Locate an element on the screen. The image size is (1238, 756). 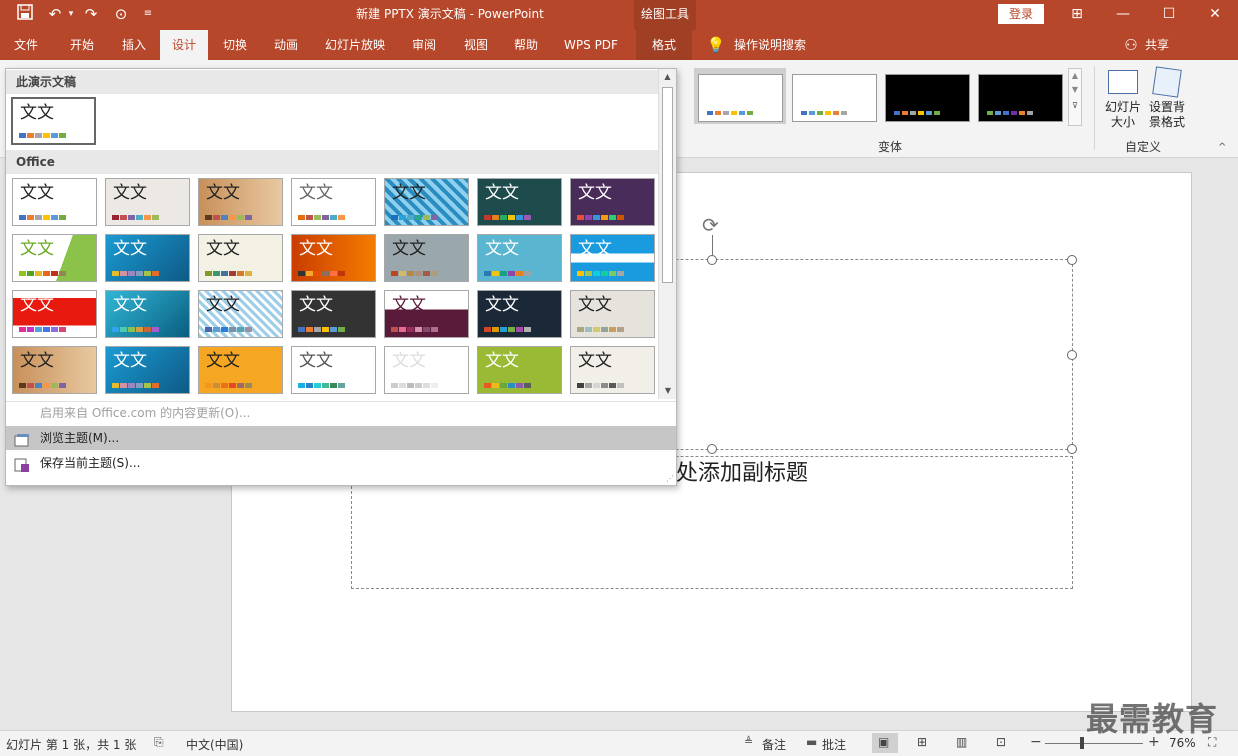
theme-ion-boardroom: 文文 is located at coordinates (147, 258).